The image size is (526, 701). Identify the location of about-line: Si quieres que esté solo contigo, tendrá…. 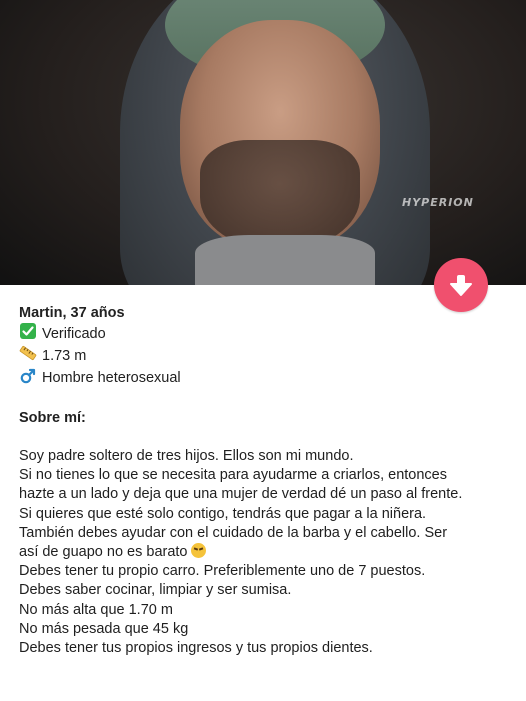
(223, 513).